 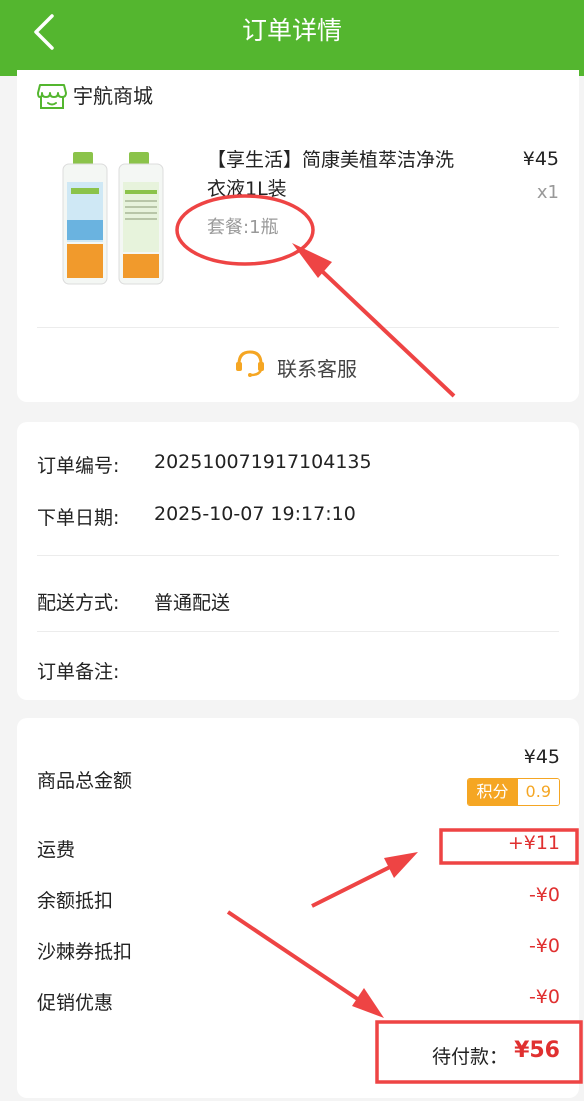 I want to click on product-title: 【享生活】简康美植萃洁净洗衣液1L装, so click(x=337, y=175).